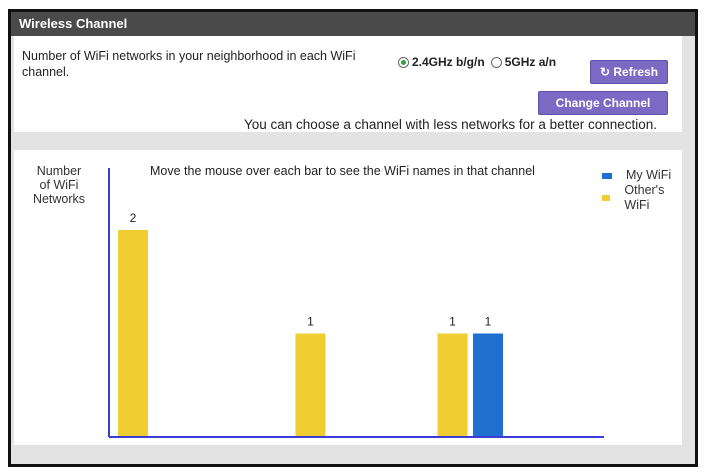 The image size is (704, 475). What do you see at coordinates (239, 444) in the screenshot?
I see `x-tick-label: 4` at bounding box center [239, 444].